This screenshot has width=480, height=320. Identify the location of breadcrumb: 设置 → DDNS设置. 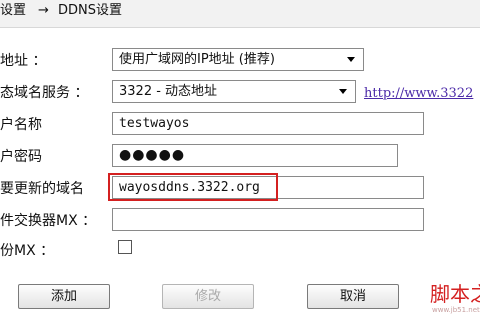
(240, 14).